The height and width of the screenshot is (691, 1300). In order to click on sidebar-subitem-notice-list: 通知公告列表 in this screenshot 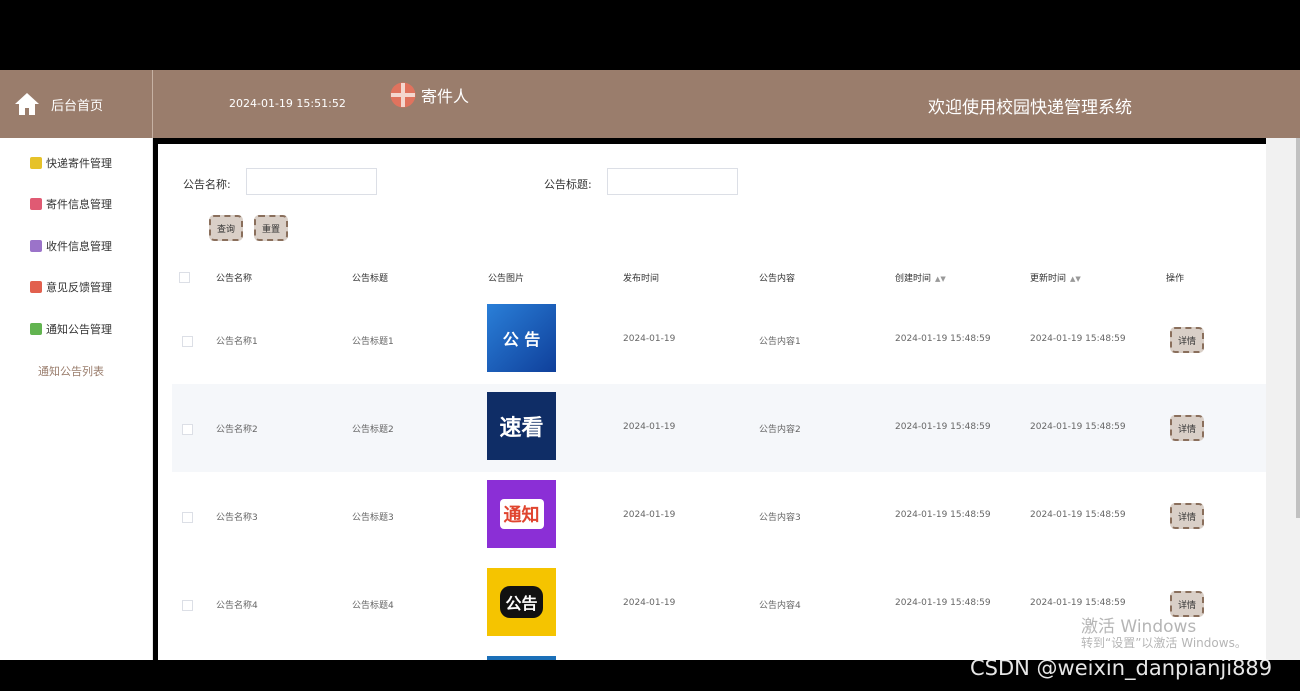, I will do `click(71, 371)`.